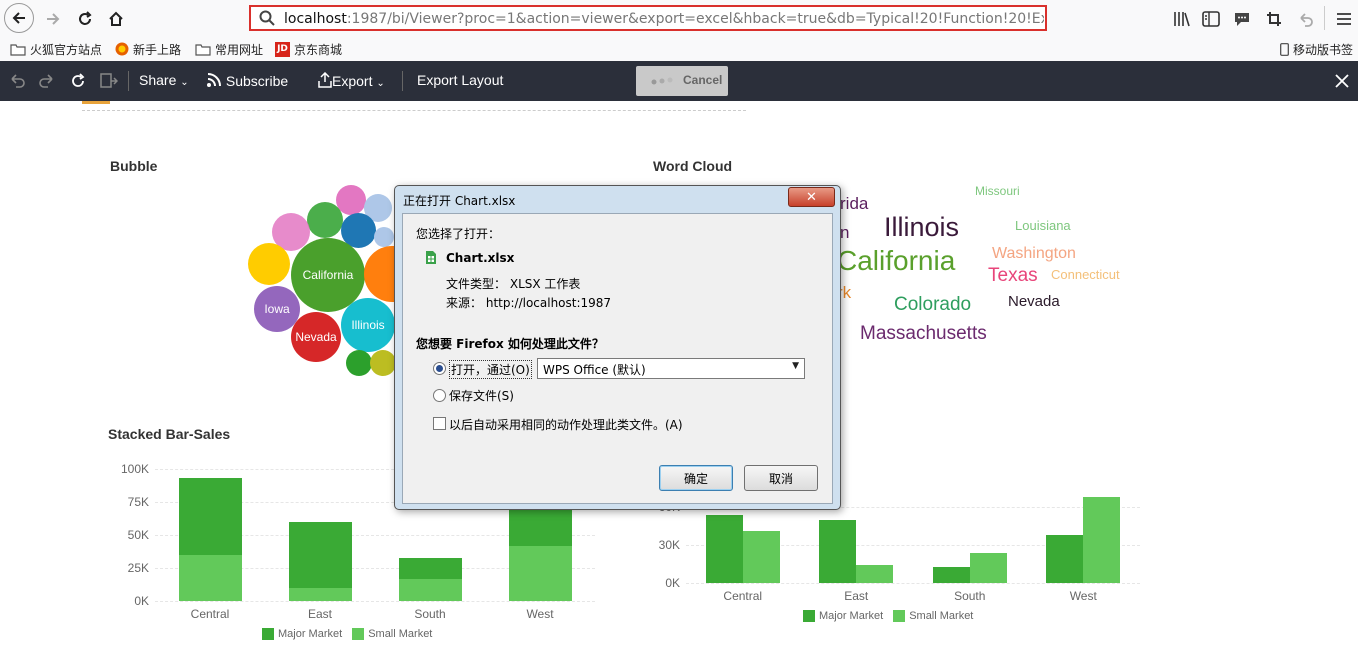  What do you see at coordinates (109, 81) in the screenshot?
I see `print-layout-icon` at bounding box center [109, 81].